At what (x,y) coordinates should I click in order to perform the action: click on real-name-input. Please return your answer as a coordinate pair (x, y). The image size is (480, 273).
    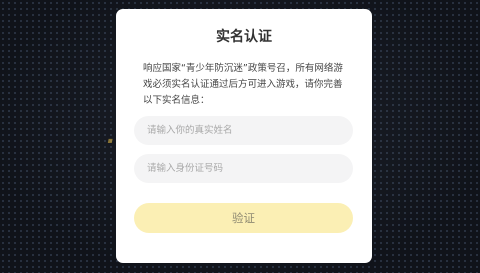
    Looking at the image, I should click on (243, 130).